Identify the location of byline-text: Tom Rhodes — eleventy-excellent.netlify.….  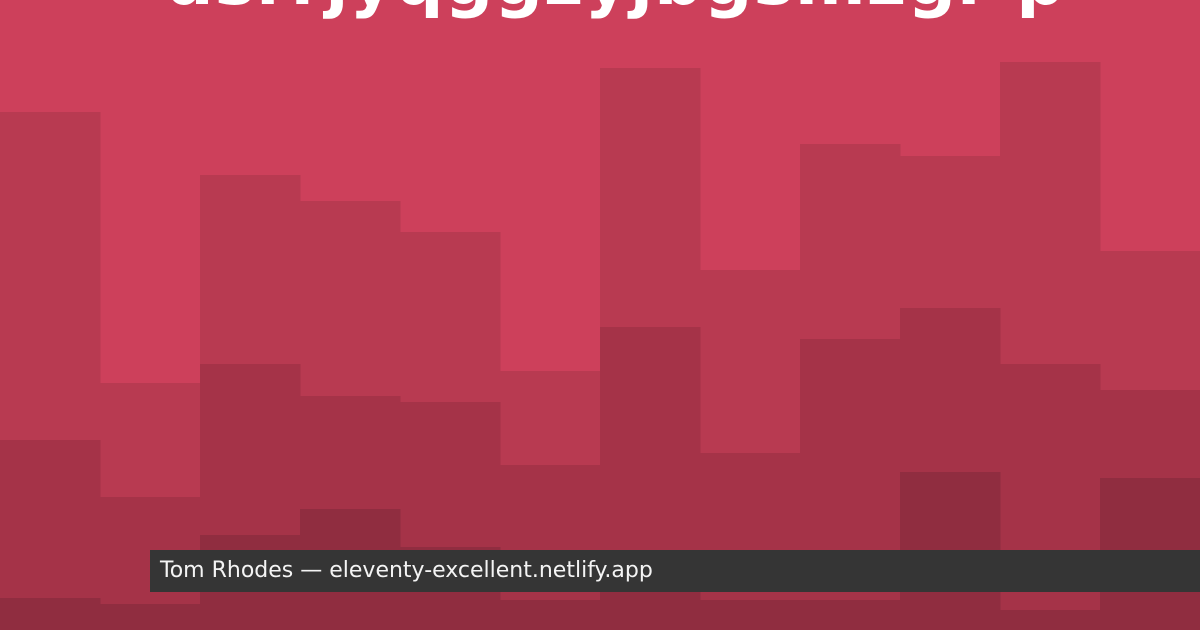
(406, 571).